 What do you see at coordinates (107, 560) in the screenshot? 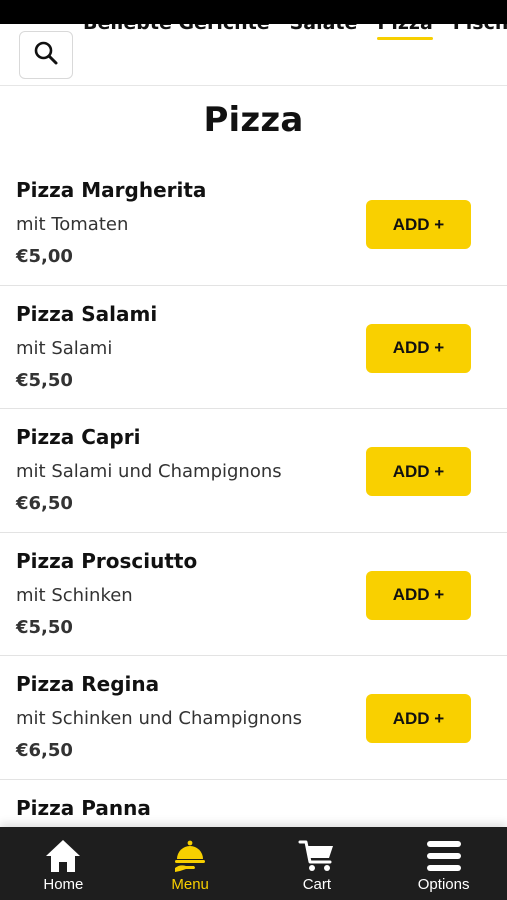
I see `item-name: Pizza Prosciutto` at bounding box center [107, 560].